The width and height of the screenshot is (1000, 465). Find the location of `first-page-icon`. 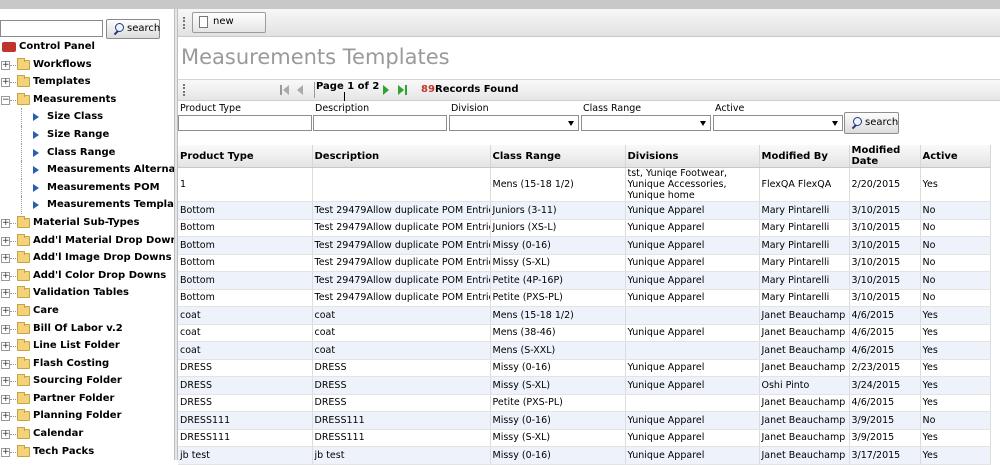

first-page-icon is located at coordinates (285, 90).